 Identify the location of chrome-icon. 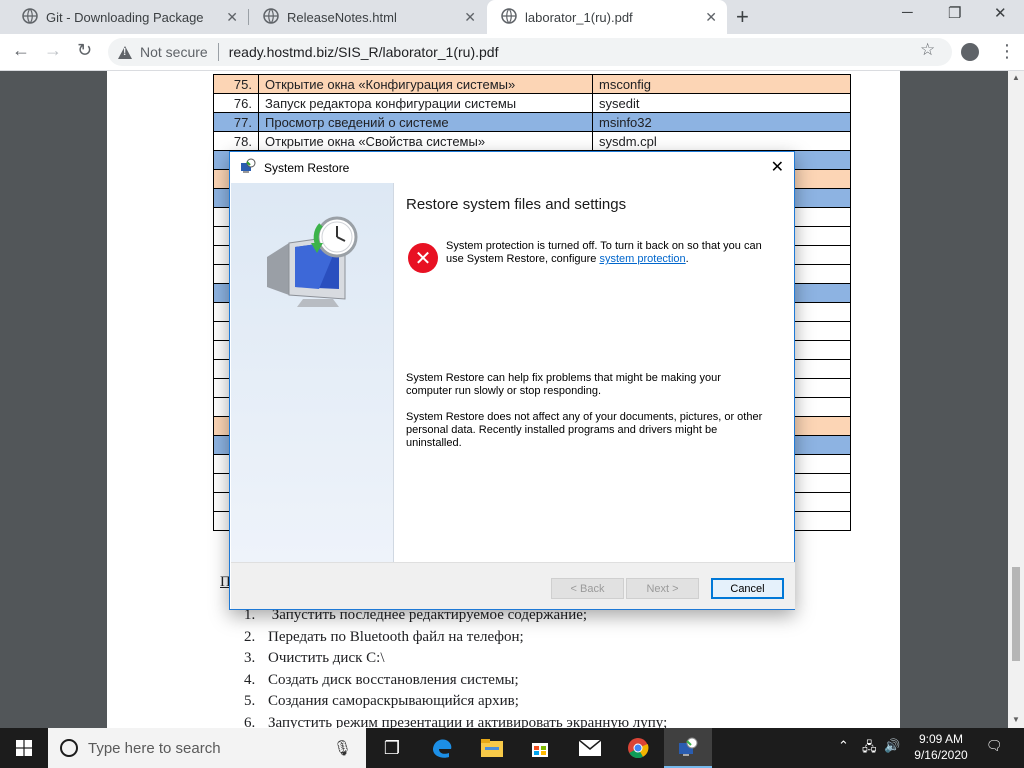
(638, 748).